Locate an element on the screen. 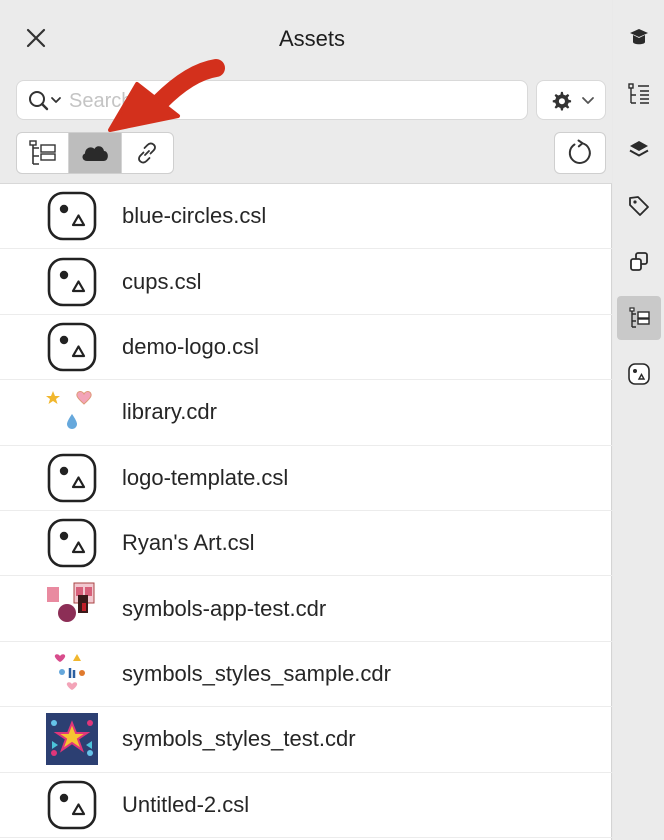 The height and width of the screenshot is (840, 664). refresh-button is located at coordinates (580, 153).